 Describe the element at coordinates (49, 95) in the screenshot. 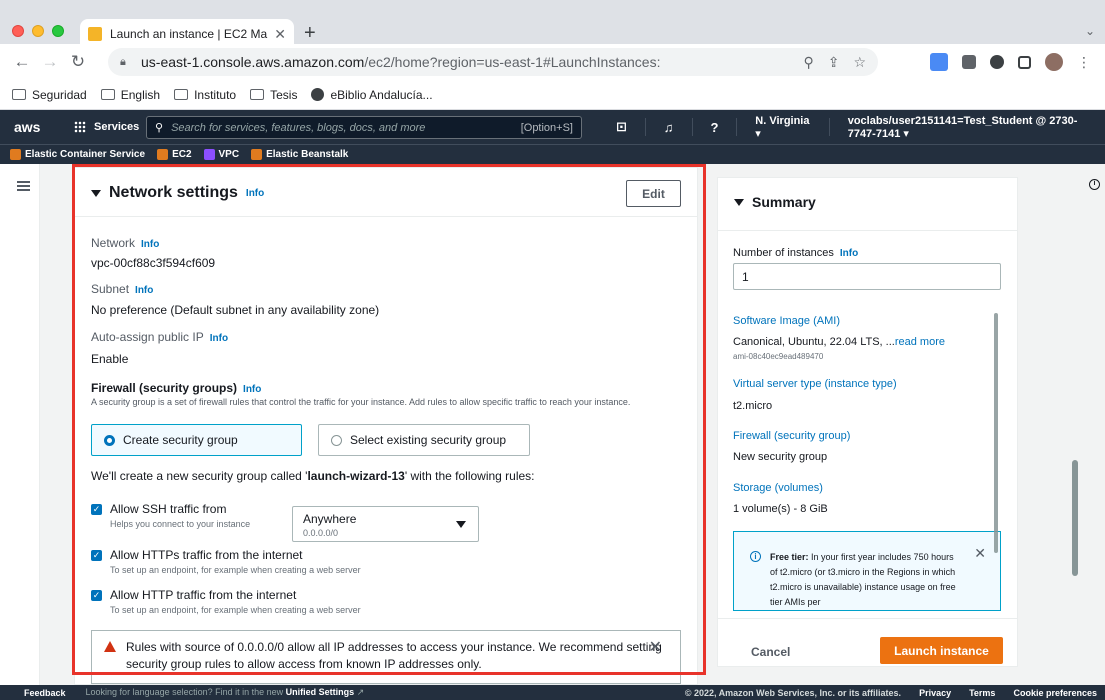

I see `bookmark-folder: Seguridad` at that location.